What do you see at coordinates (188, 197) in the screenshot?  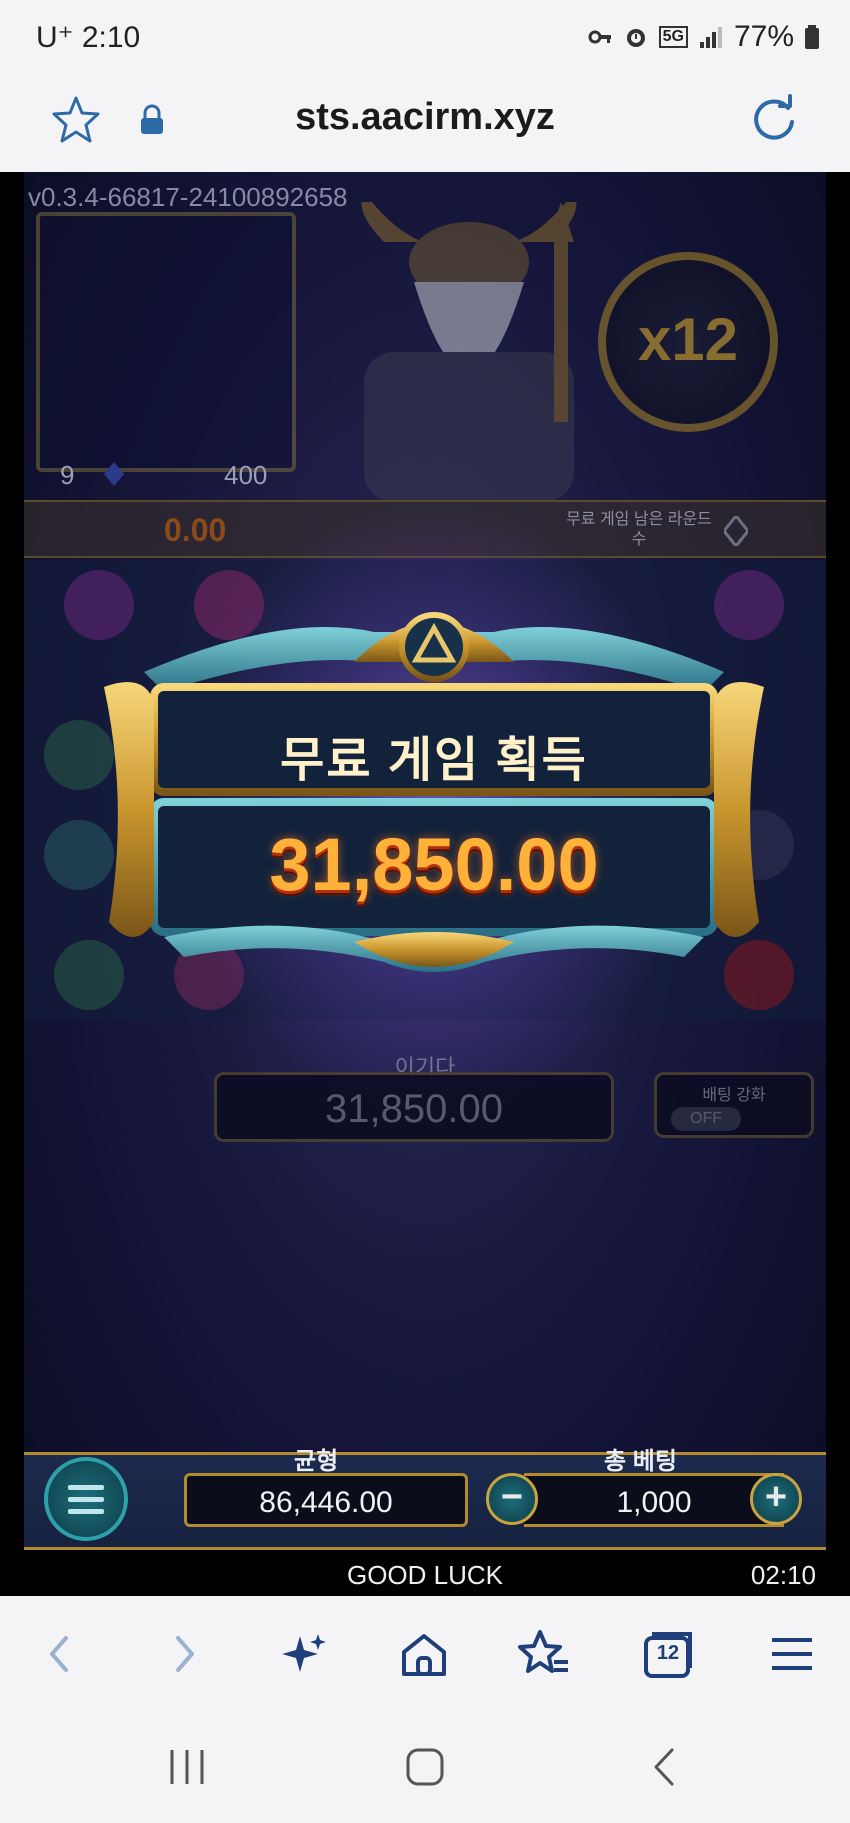 I see `game-version: v0.3.4-66817-24100892658` at bounding box center [188, 197].